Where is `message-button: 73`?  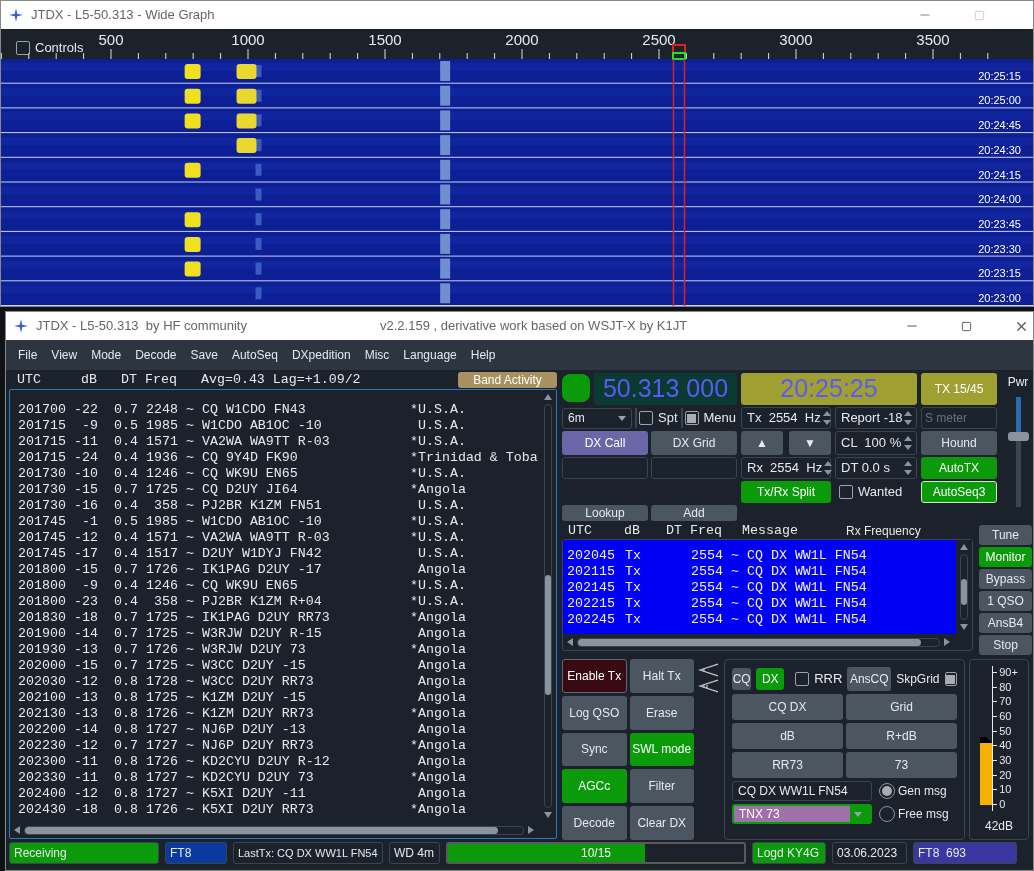 message-button: 73 is located at coordinates (901, 765).